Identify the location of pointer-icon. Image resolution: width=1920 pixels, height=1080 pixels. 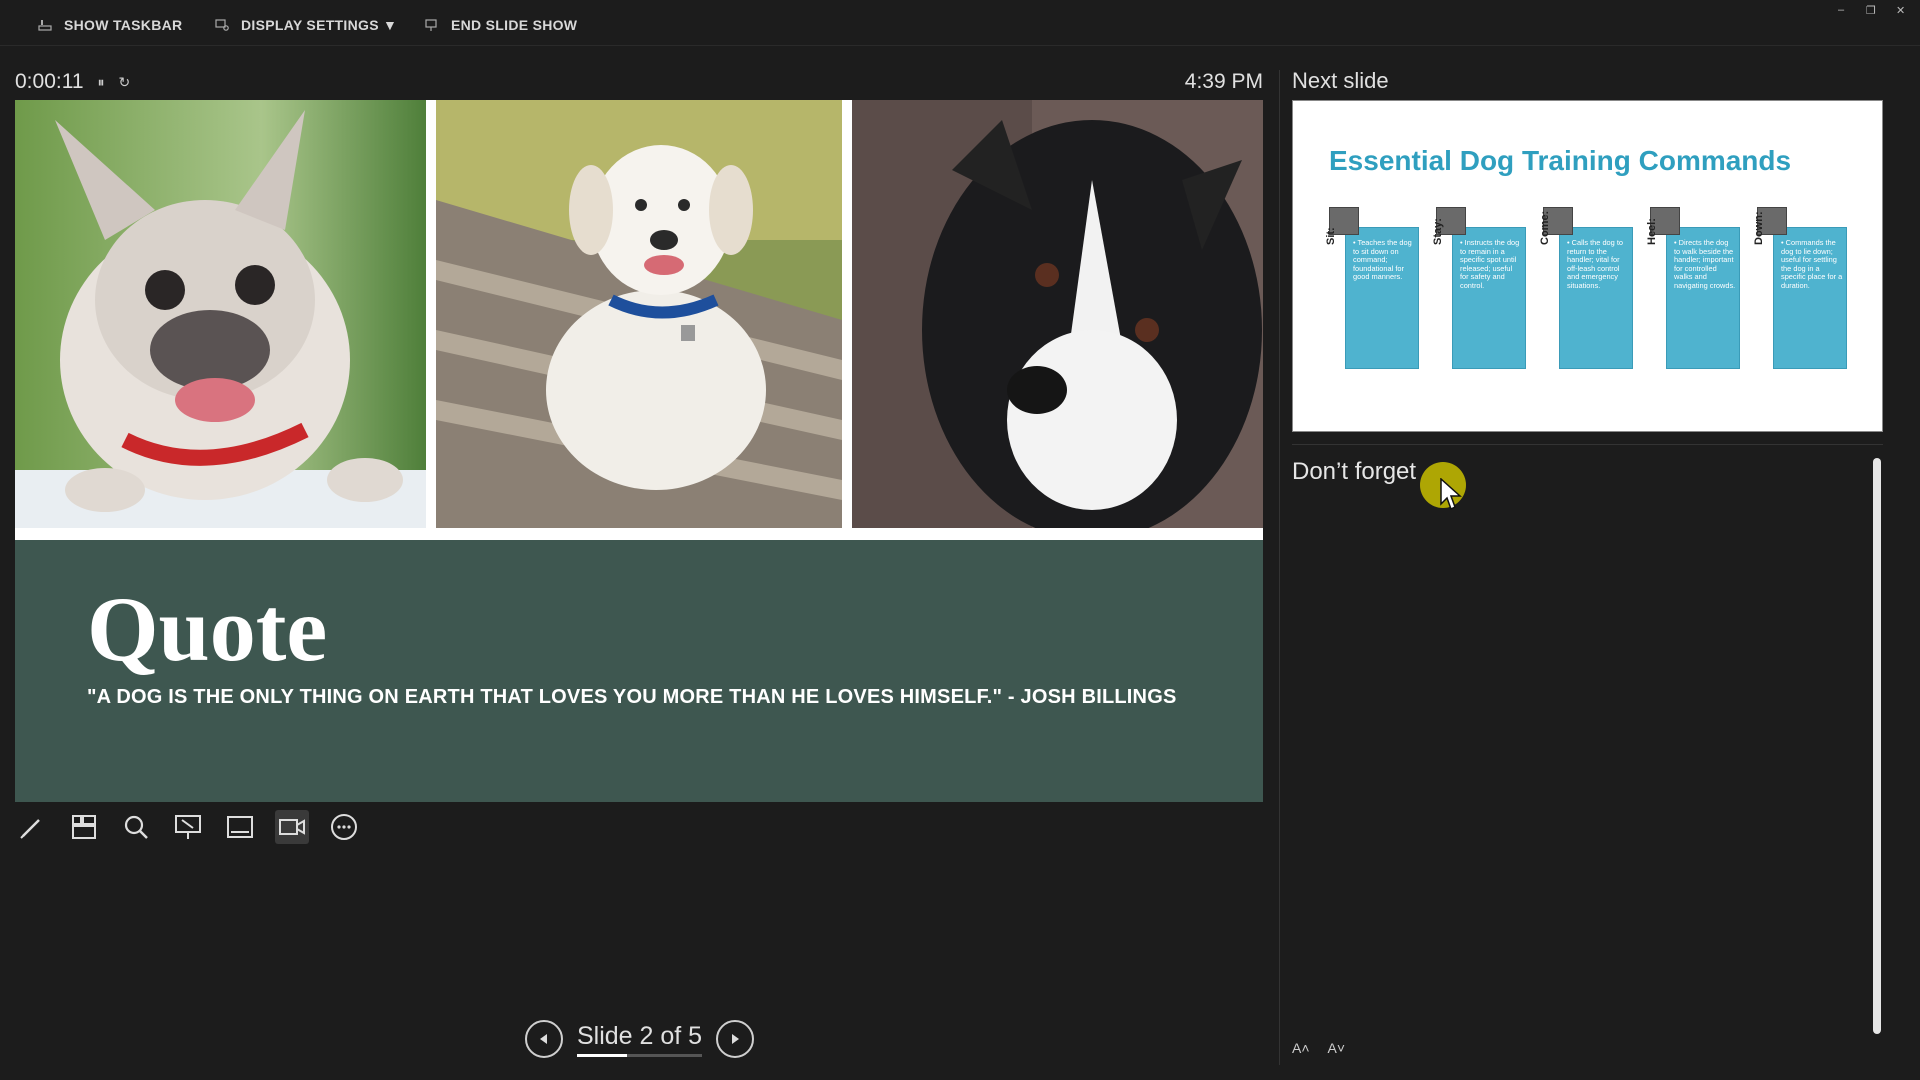
(188, 827).